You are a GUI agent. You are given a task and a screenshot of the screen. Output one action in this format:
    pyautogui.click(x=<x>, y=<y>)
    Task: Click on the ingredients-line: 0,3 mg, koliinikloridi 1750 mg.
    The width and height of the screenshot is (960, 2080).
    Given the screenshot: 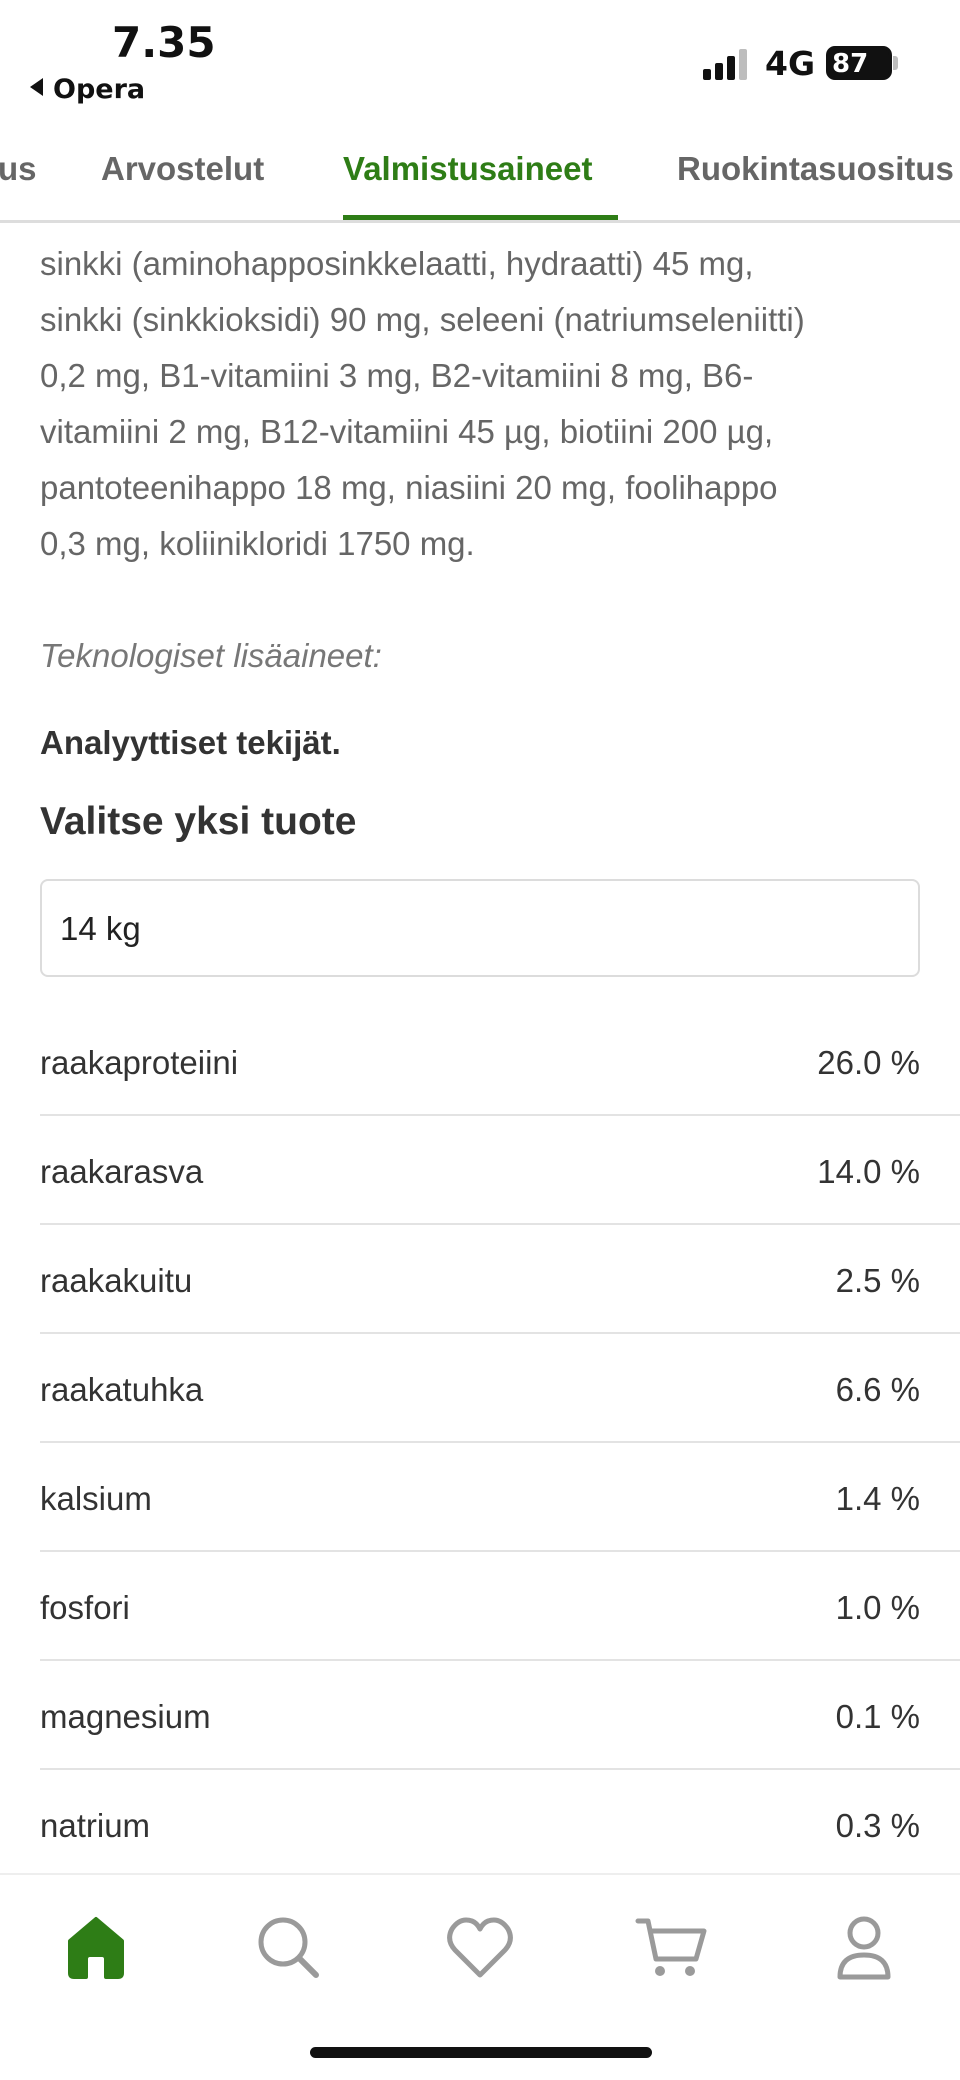 What is the action you would take?
    pyautogui.click(x=257, y=543)
    